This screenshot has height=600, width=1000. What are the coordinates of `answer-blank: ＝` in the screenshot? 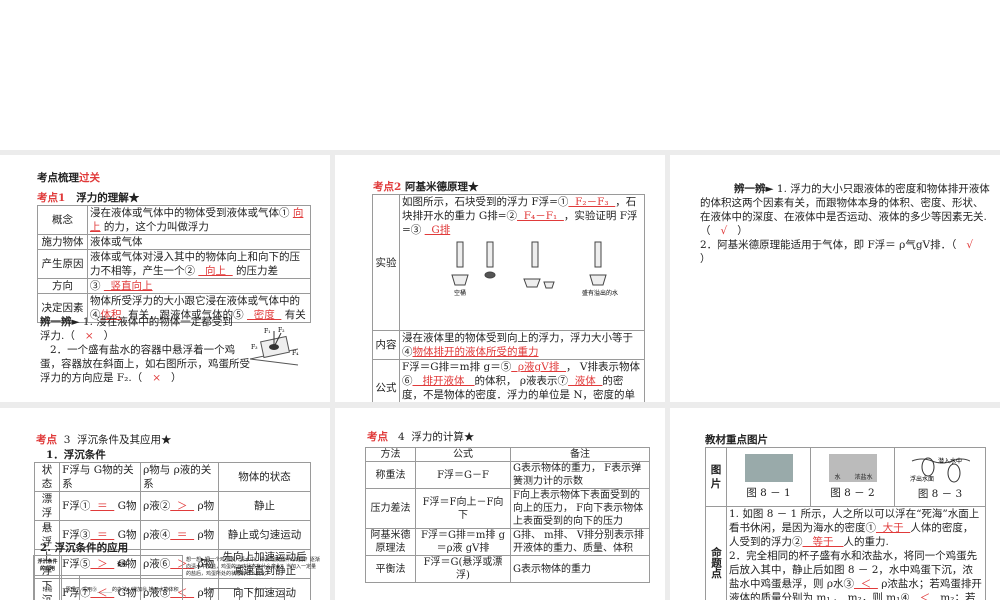 It's located at (182, 535).